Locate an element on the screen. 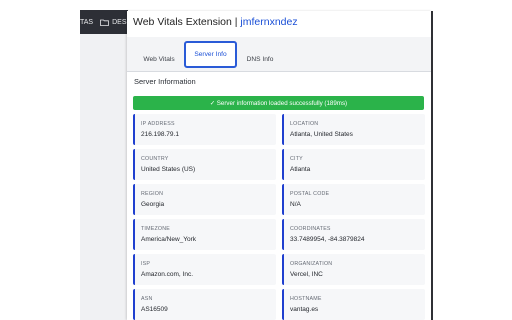 The width and height of the screenshot is (512, 320). field-value: America/New_York is located at coordinates (169, 239).